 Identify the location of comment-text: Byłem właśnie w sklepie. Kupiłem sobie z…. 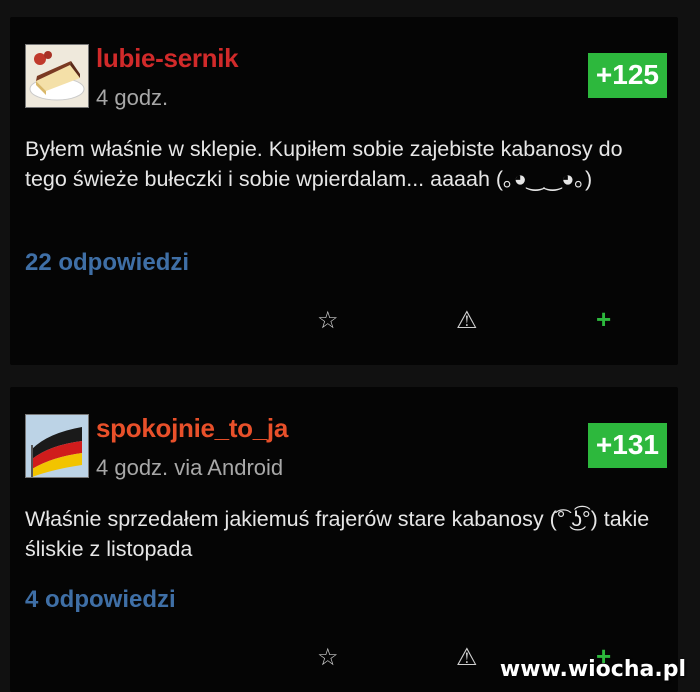
(324, 164).